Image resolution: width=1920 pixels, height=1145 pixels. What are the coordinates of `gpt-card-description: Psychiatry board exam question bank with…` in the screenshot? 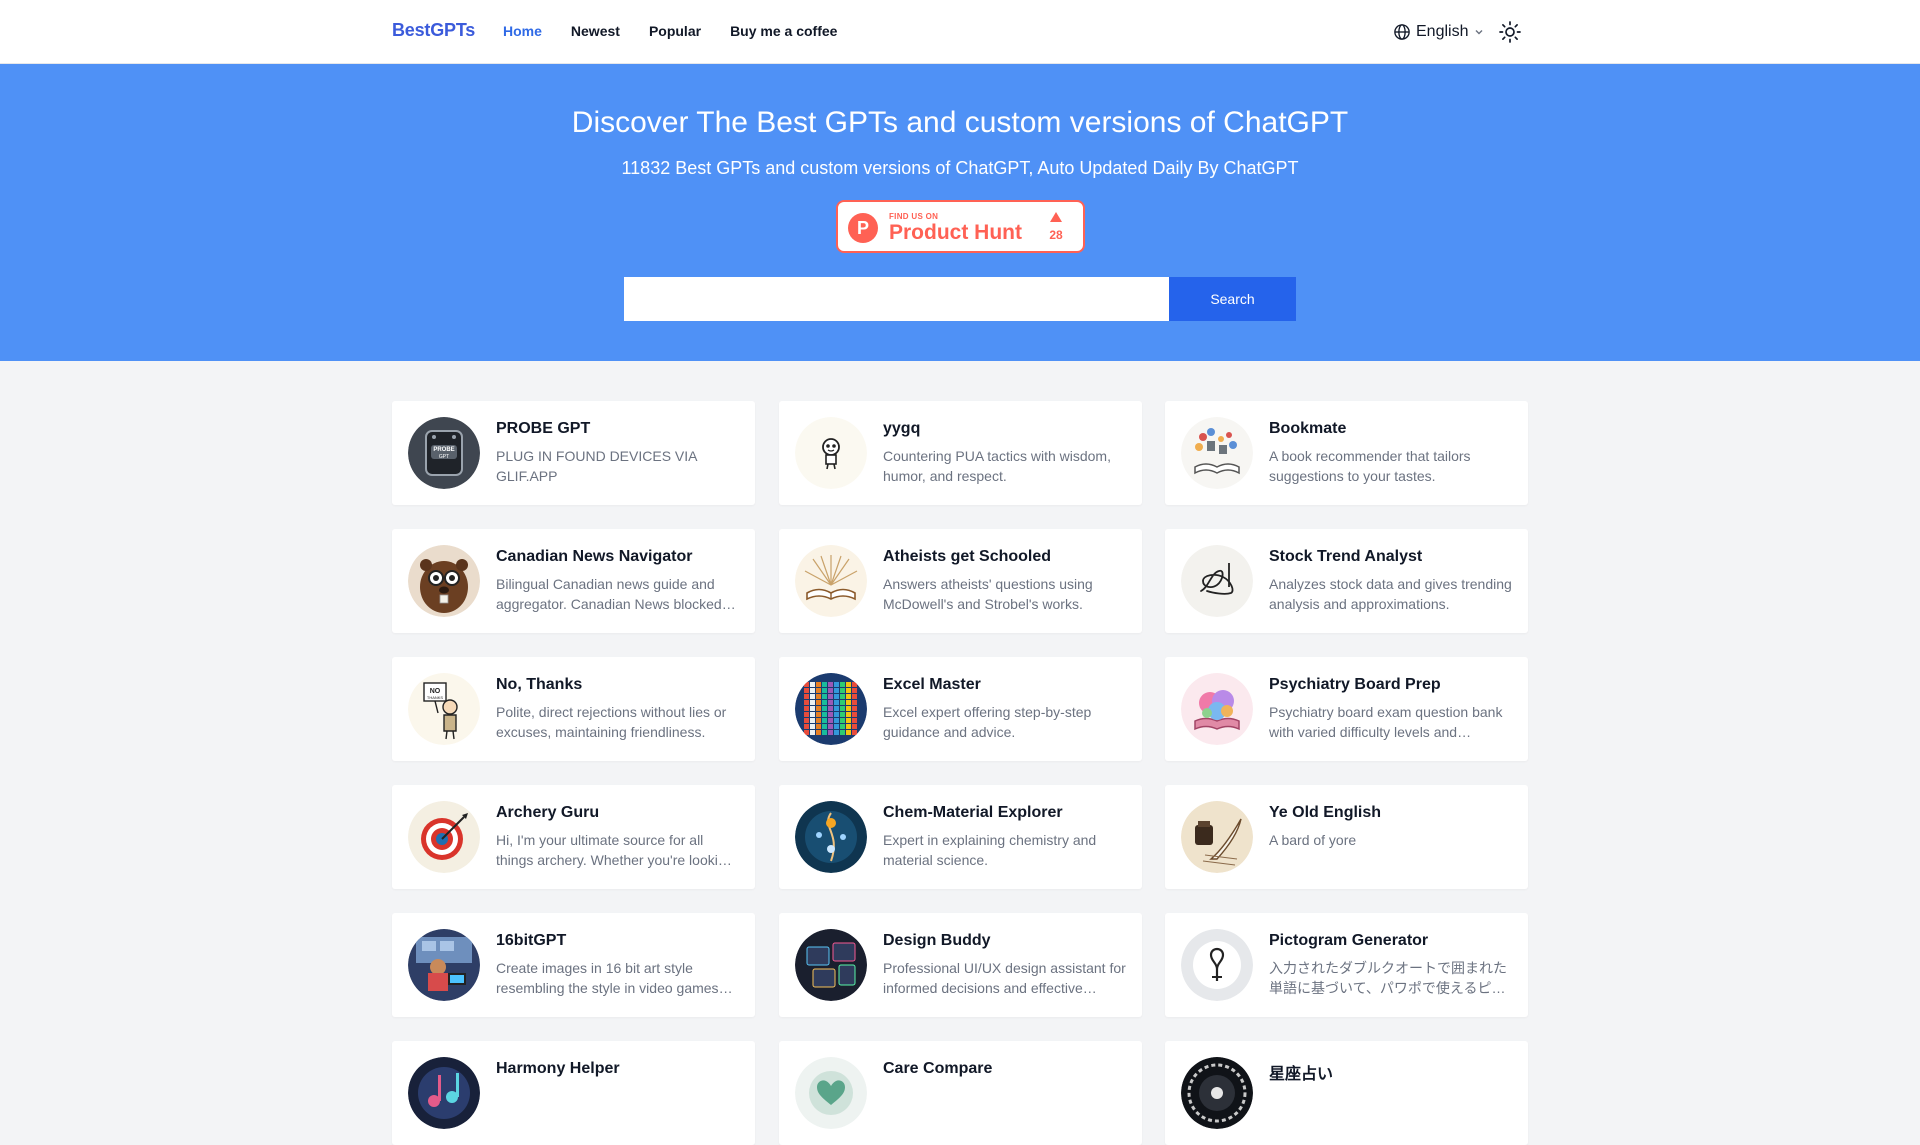 It's located at (1386, 722).